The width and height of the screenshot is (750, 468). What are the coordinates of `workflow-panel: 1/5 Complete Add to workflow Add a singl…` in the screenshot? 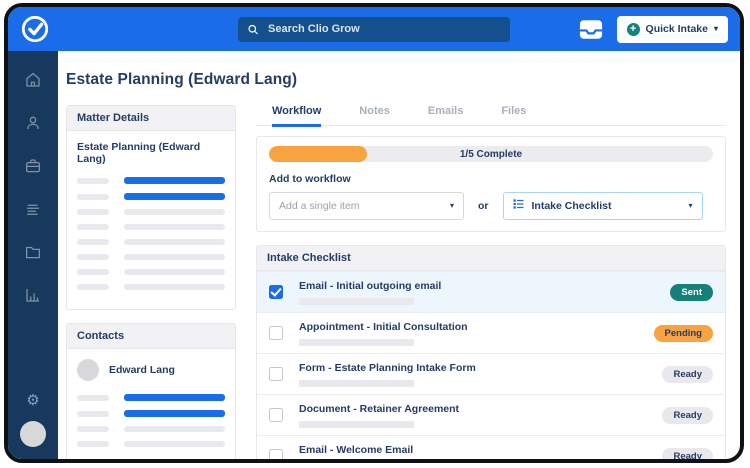 It's located at (491, 184).